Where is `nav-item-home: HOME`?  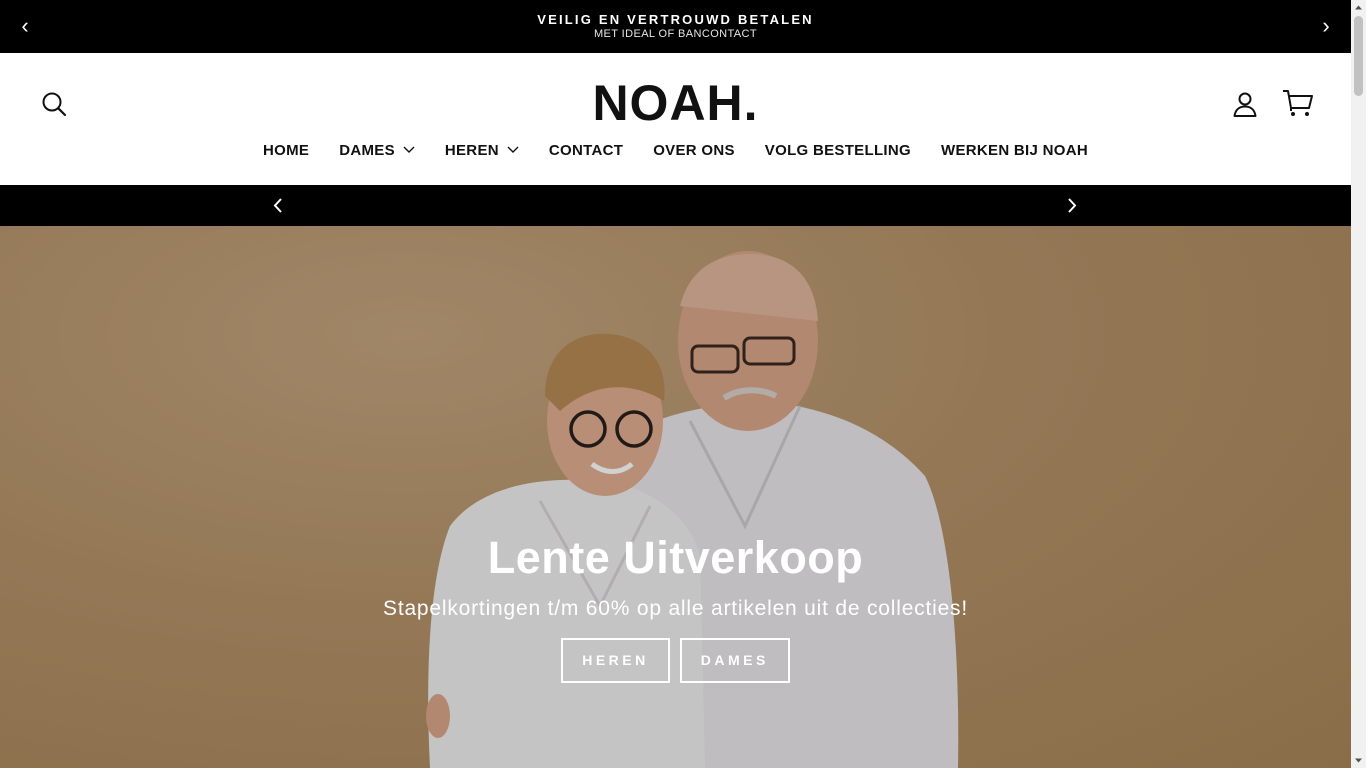
nav-item-home: HOME is located at coordinates (286, 151).